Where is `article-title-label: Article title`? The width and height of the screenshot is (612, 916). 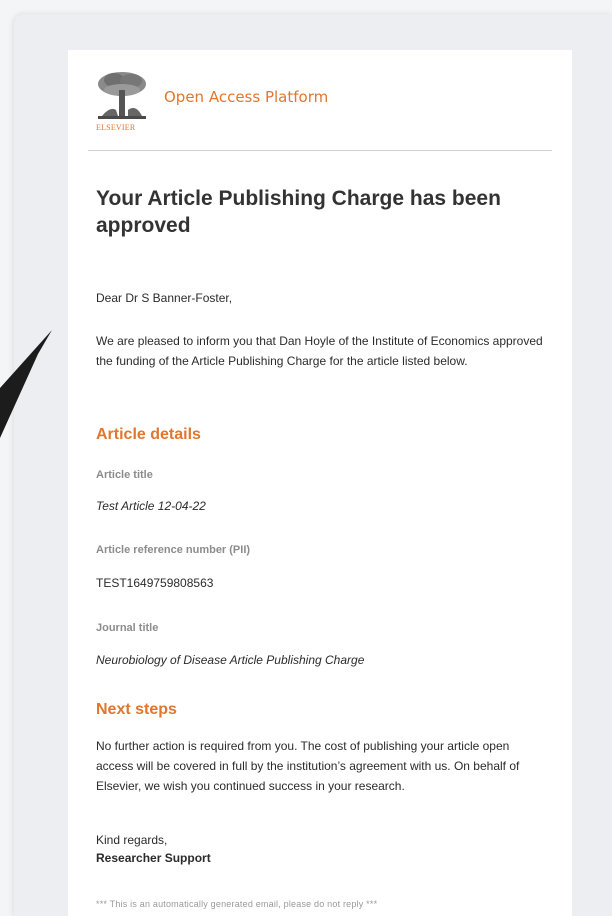 article-title-label: Article title is located at coordinates (124, 475).